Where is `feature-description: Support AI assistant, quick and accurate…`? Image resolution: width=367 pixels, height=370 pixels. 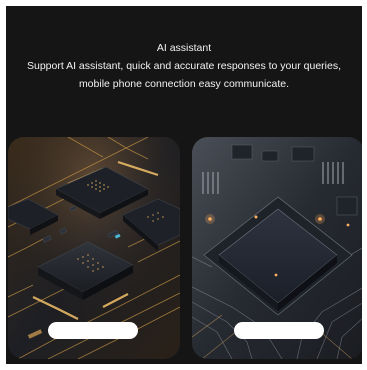 feature-description: Support AI assistant, quick and accurate… is located at coordinates (183, 75).